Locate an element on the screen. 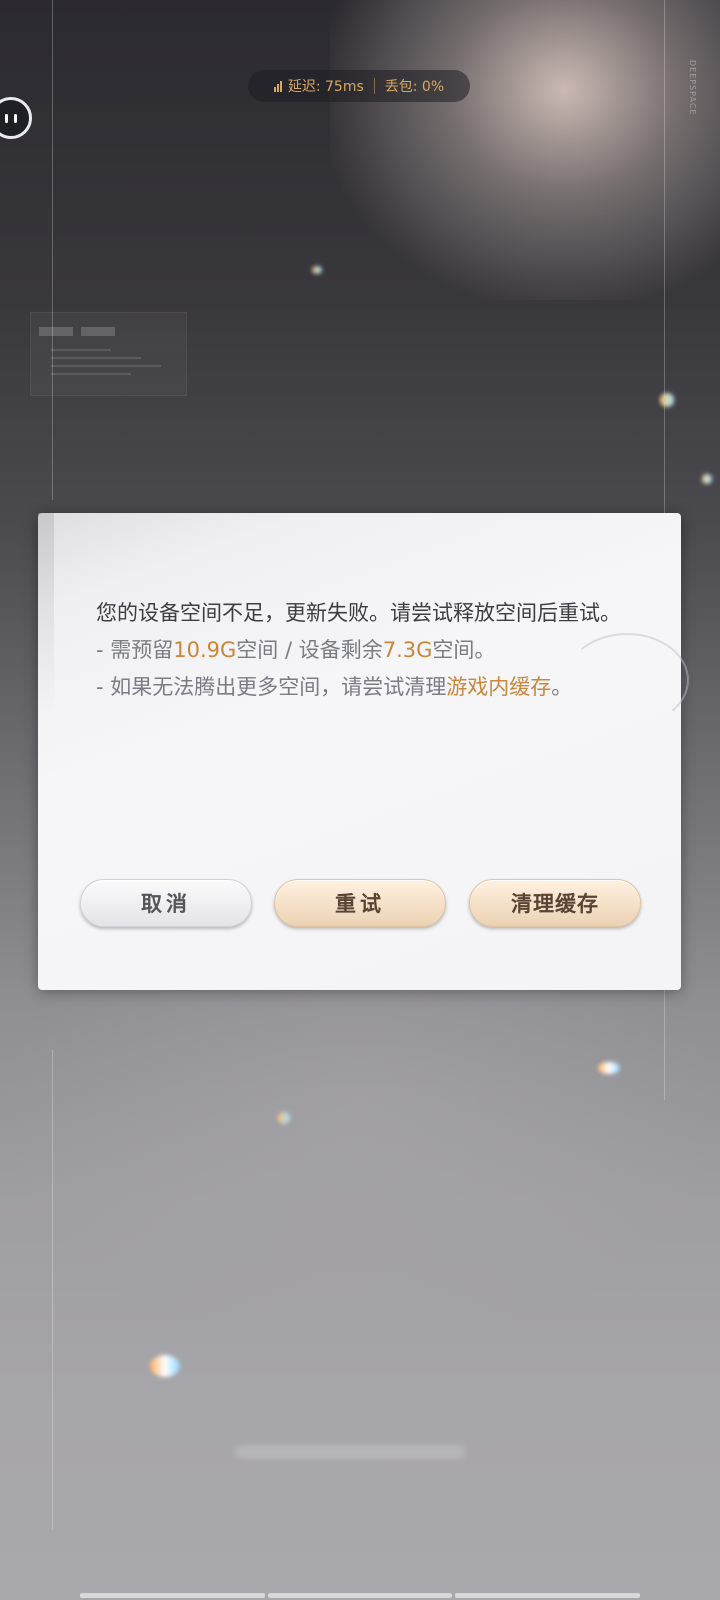 Image resolution: width=720 pixels, height=1600 pixels. divider is located at coordinates (374, 86).